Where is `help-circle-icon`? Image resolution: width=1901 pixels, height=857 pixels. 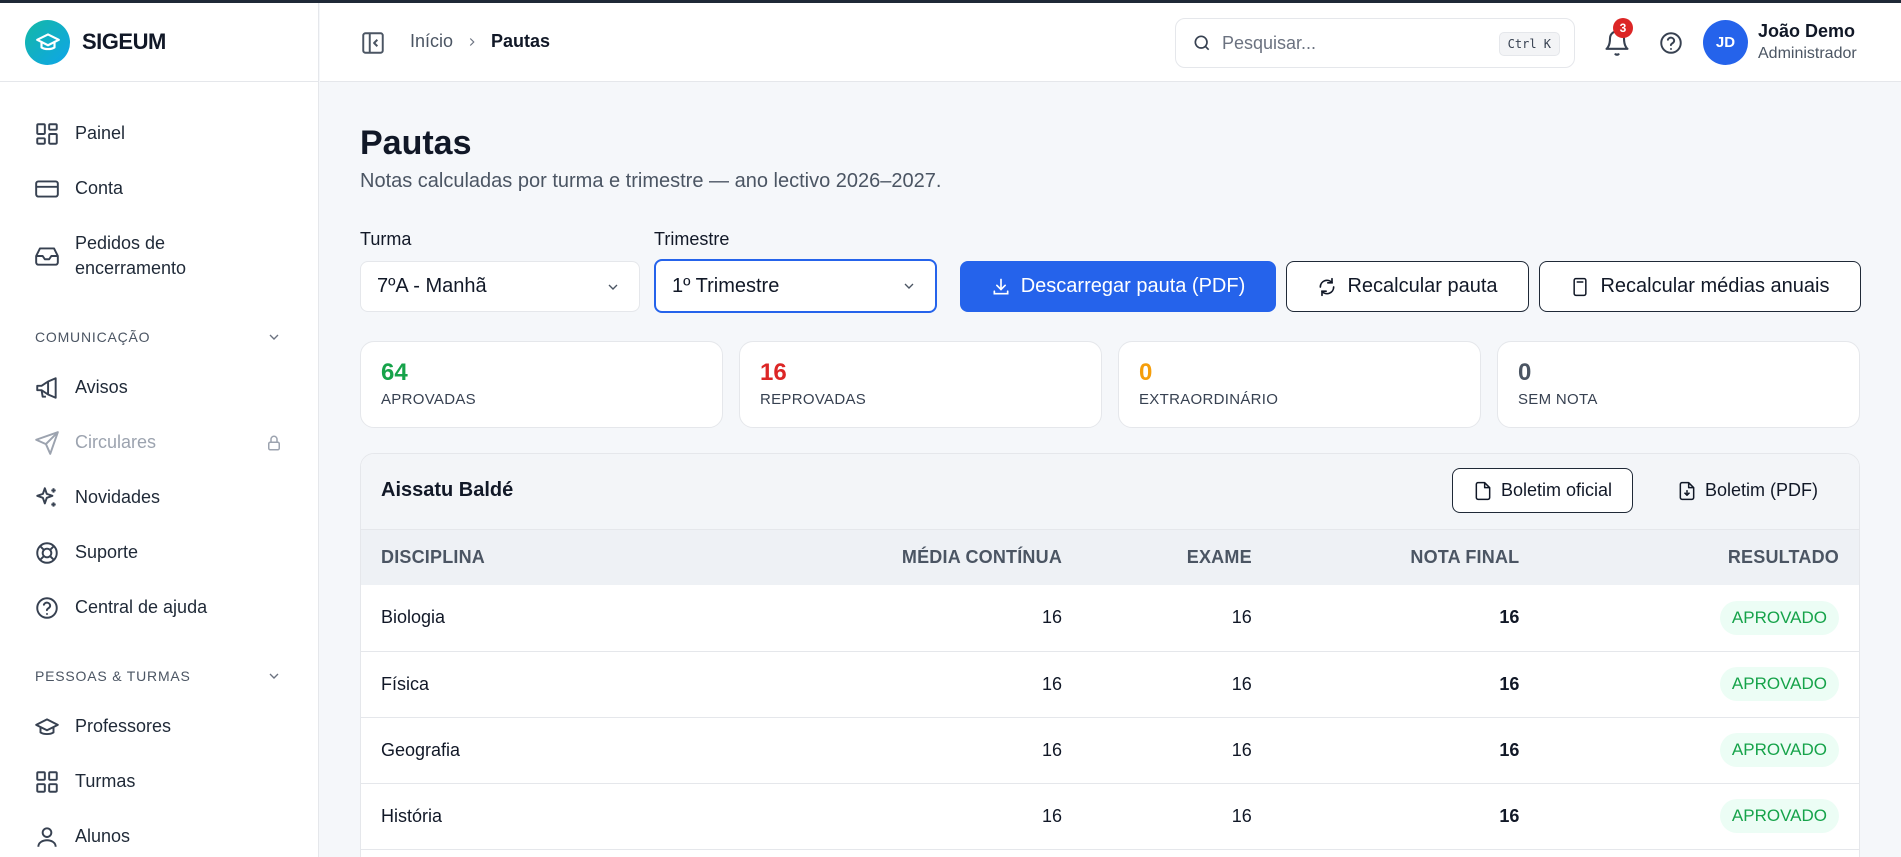
help-circle-icon is located at coordinates (47, 607).